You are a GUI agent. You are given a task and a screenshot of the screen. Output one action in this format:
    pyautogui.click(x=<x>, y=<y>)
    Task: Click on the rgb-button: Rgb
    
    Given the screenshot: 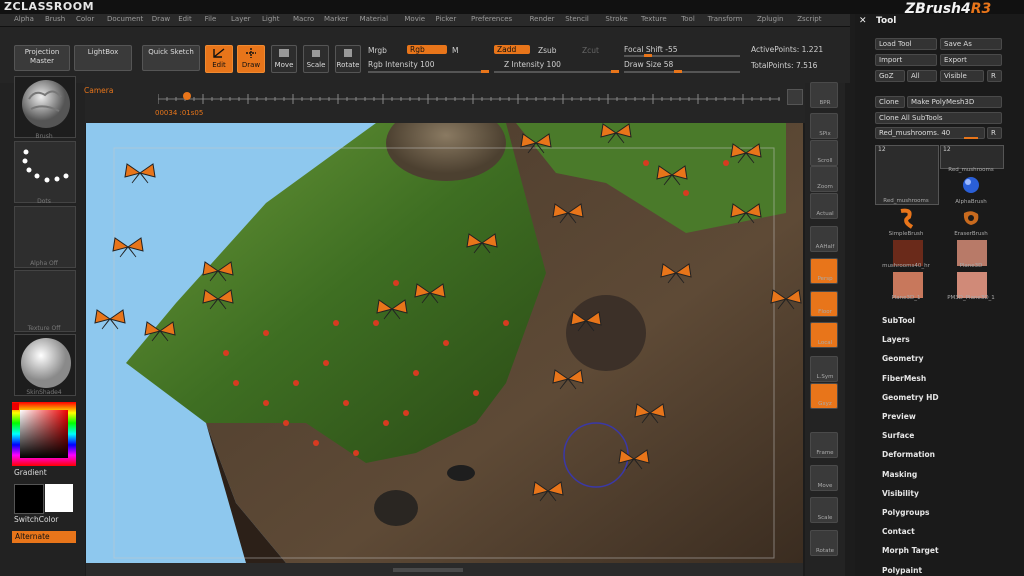 What is the action you would take?
    pyautogui.click(x=427, y=49)
    